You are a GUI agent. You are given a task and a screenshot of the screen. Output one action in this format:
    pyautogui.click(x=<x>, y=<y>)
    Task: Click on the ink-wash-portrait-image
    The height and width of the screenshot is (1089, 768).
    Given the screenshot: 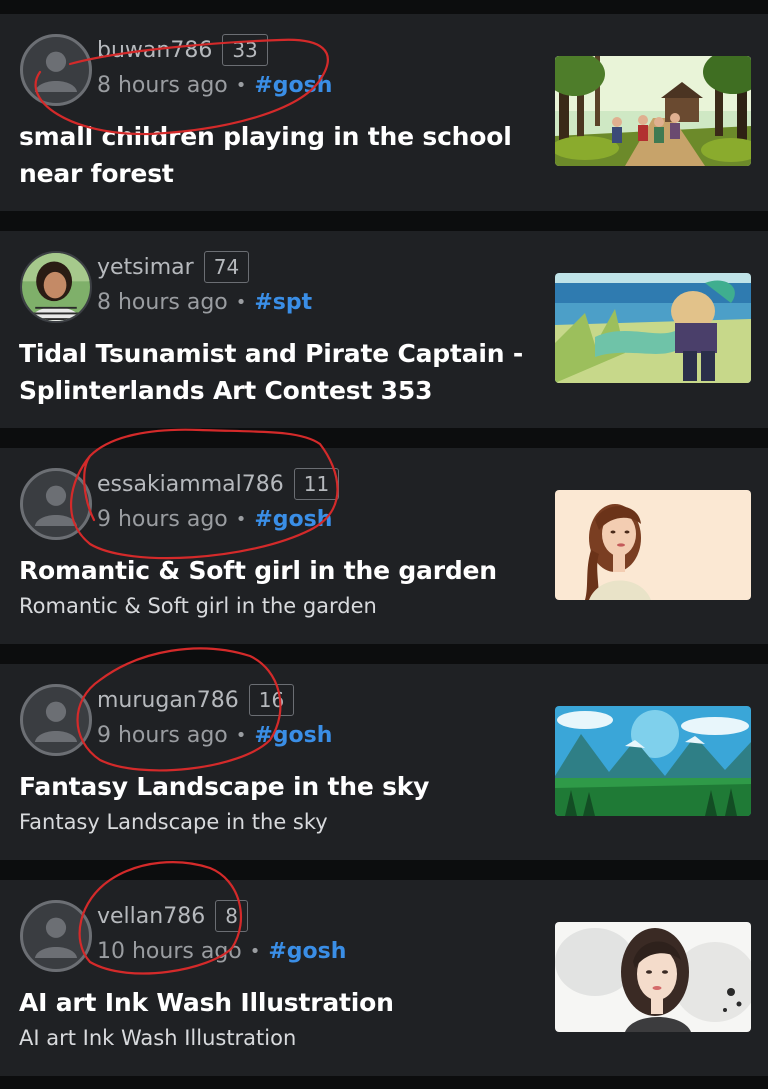 What is the action you would take?
    pyautogui.click(x=653, y=977)
    